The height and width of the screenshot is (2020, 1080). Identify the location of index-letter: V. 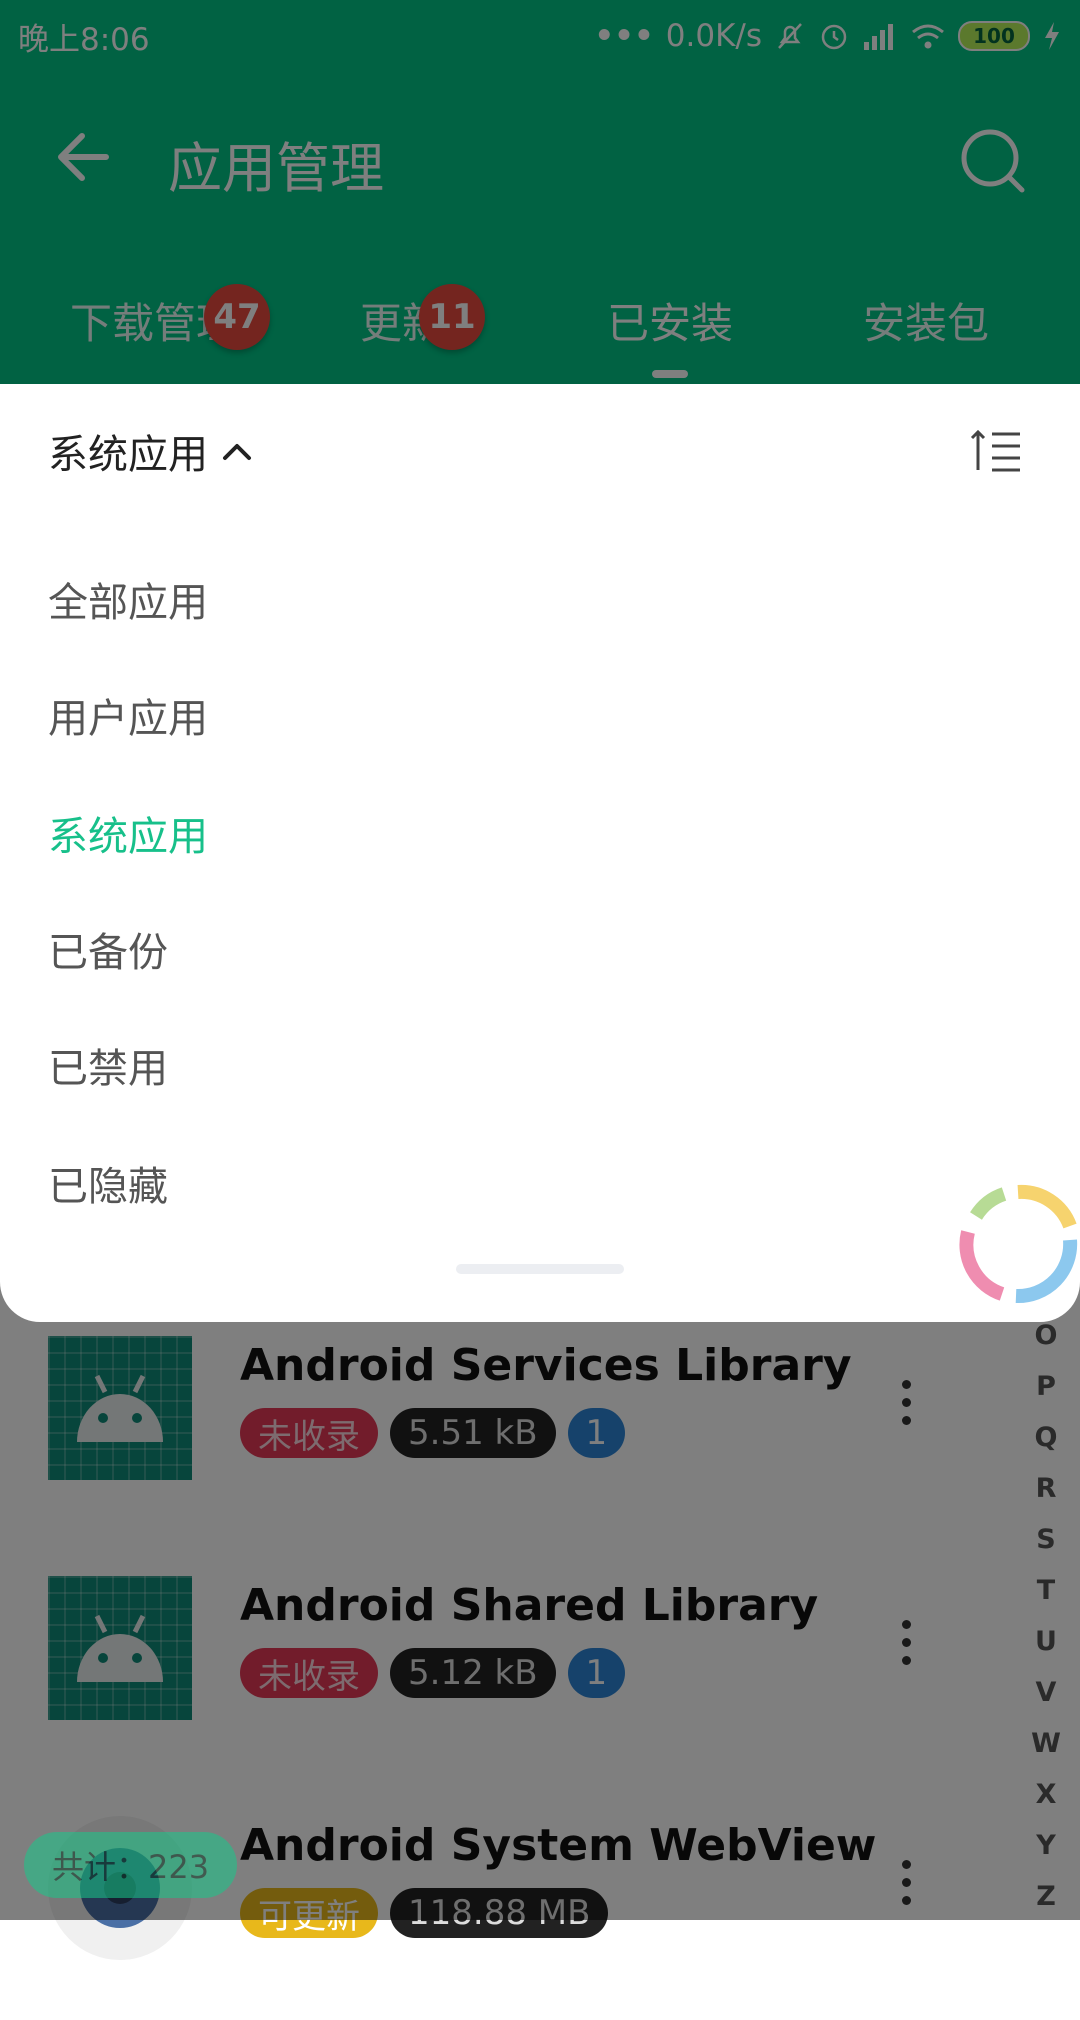
(1046, 1692).